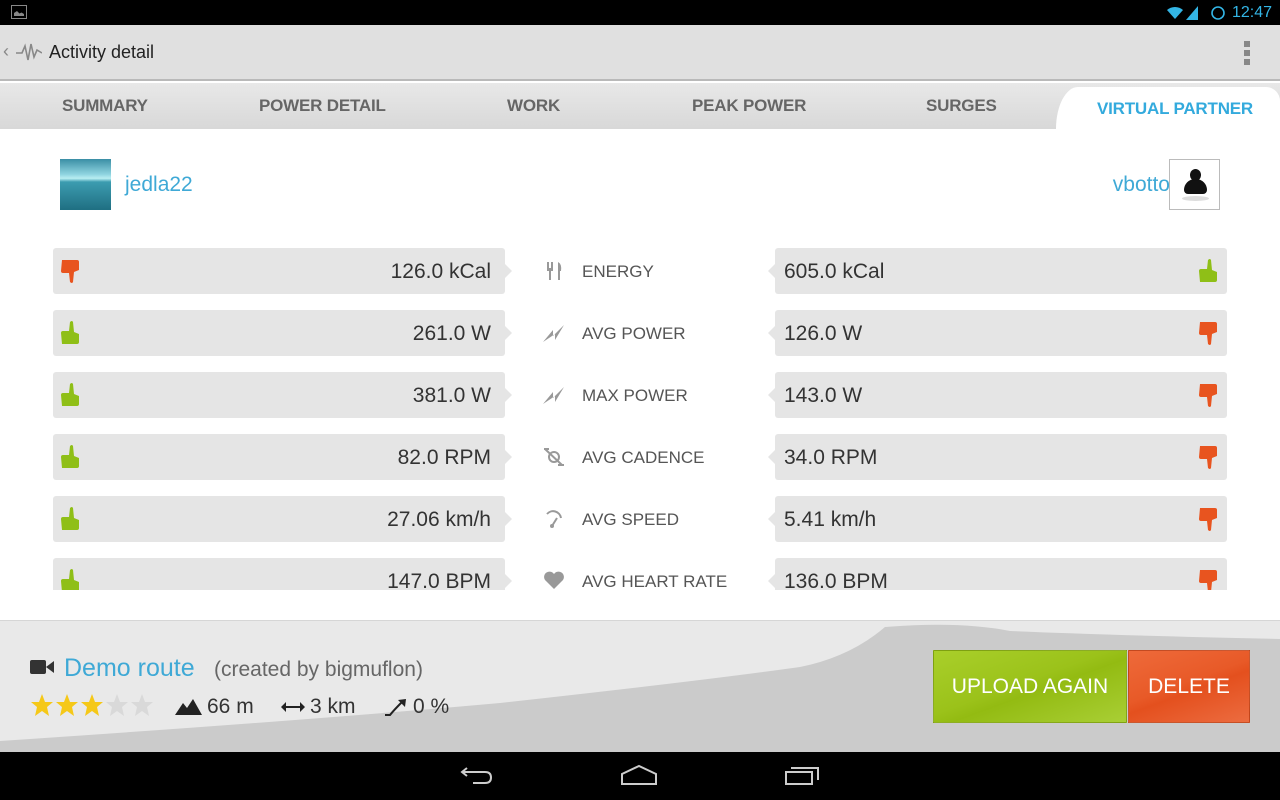  What do you see at coordinates (282, 457) in the screenshot?
I see `left-value-box: 82.0 RPM` at bounding box center [282, 457].